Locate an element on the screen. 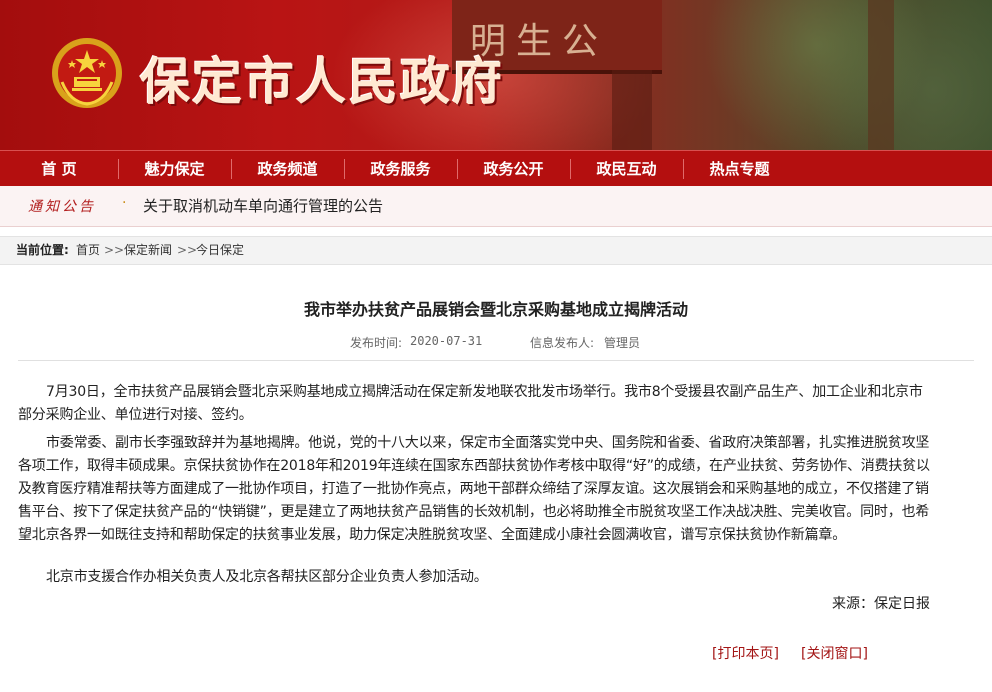 This screenshot has width=992, height=692. breadcrumb-home: 首页 is located at coordinates (88, 250).